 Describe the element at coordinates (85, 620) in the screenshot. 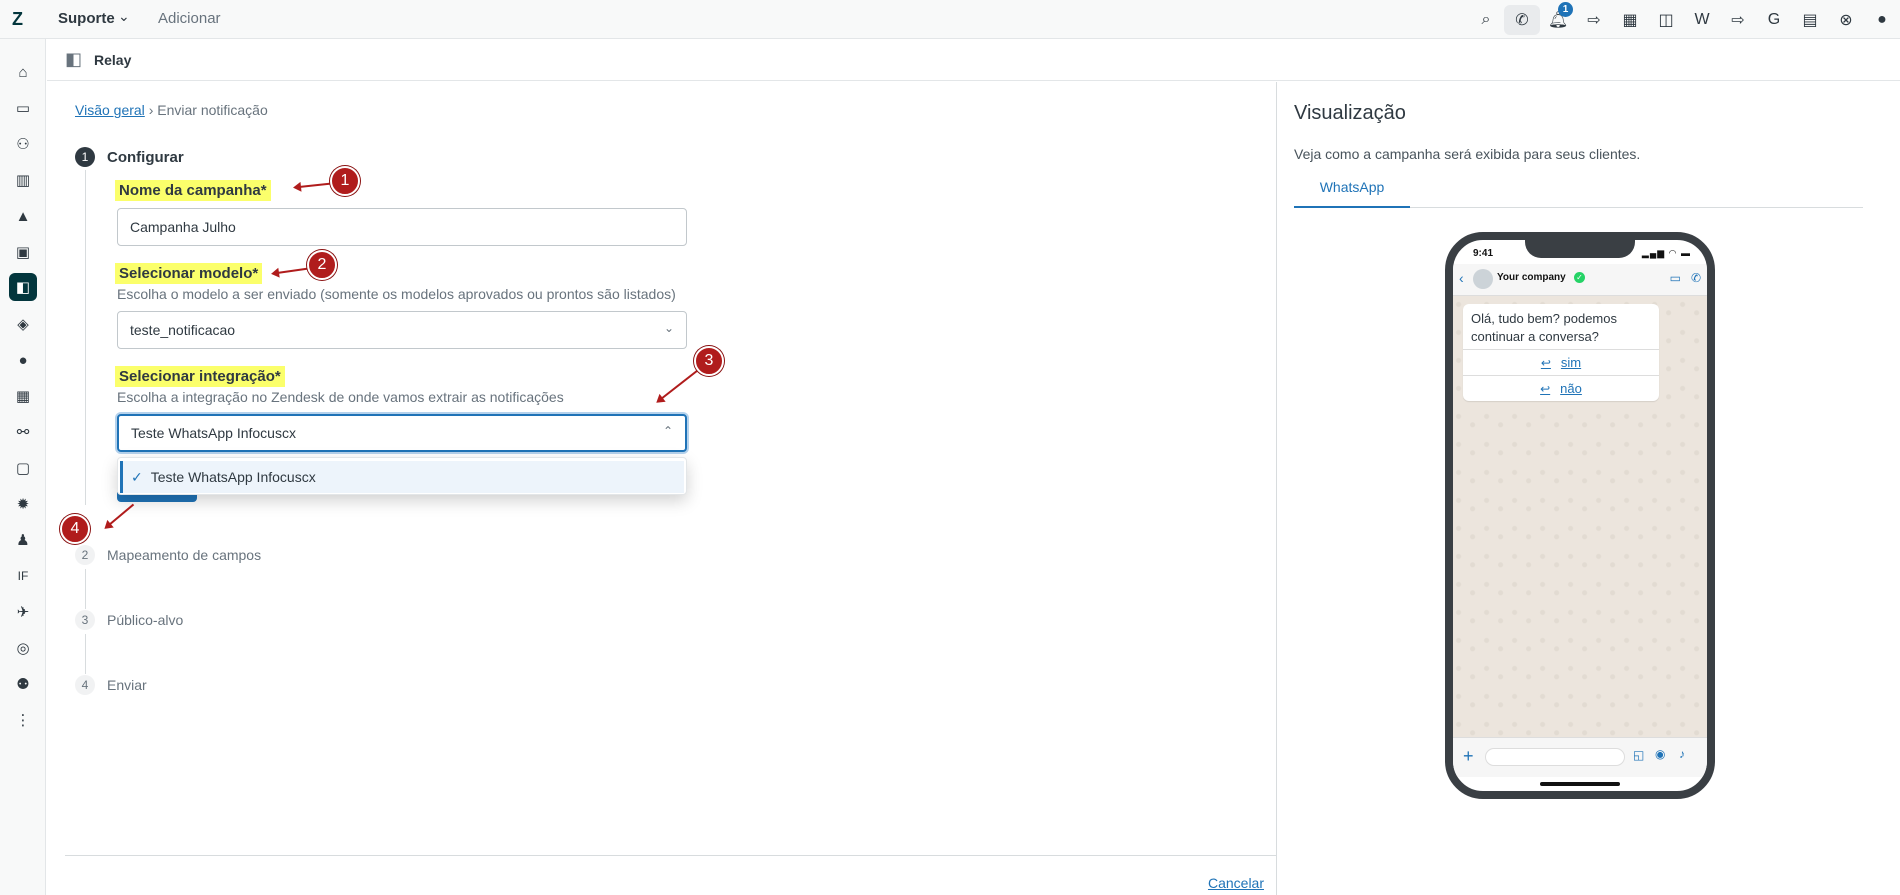

I see `step-3-number: 3` at that location.